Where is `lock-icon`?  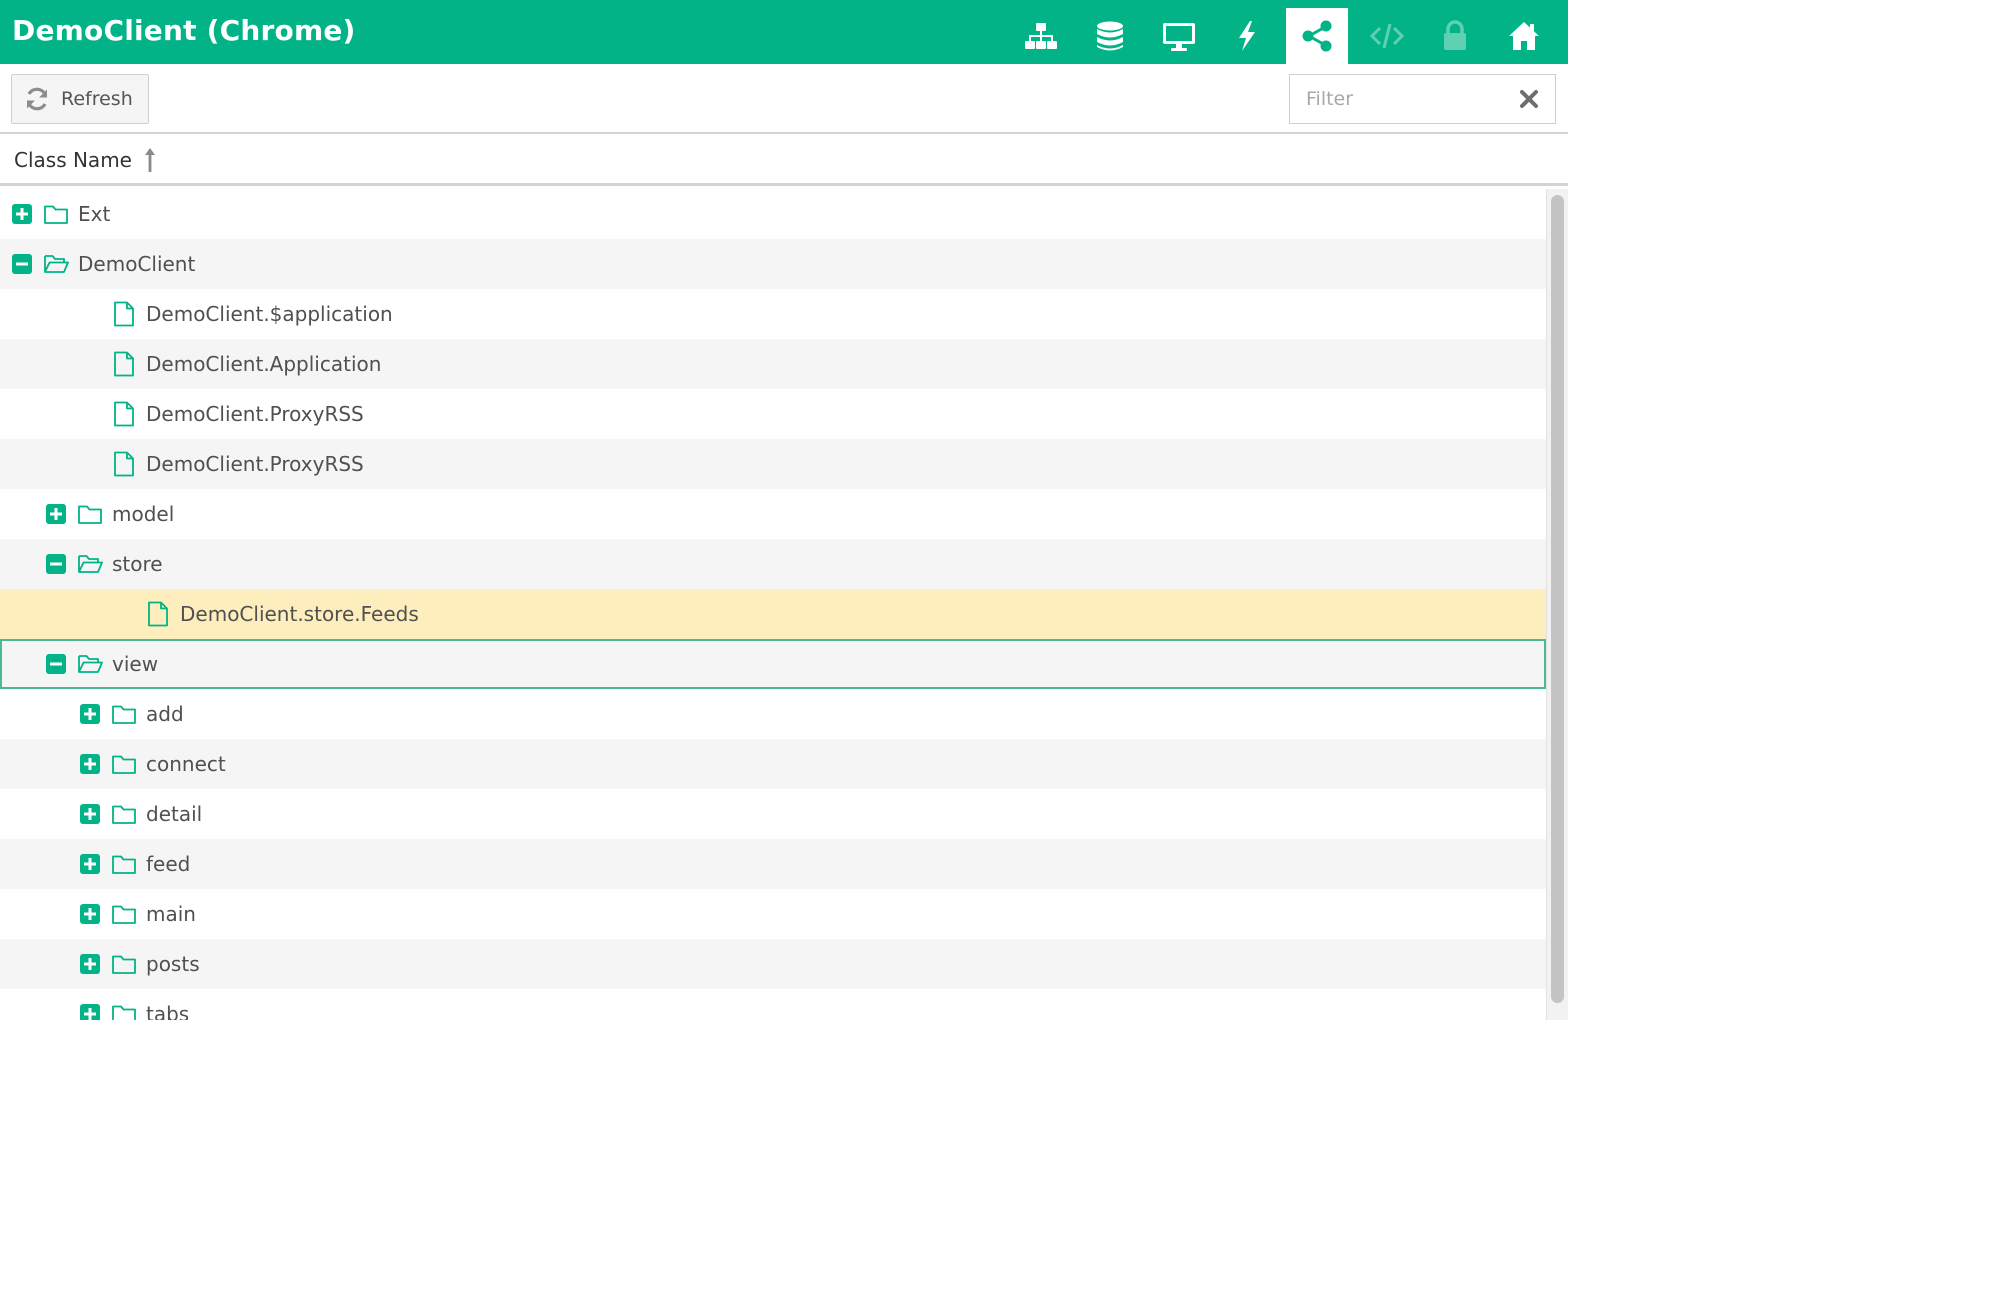
lock-icon is located at coordinates (1455, 35).